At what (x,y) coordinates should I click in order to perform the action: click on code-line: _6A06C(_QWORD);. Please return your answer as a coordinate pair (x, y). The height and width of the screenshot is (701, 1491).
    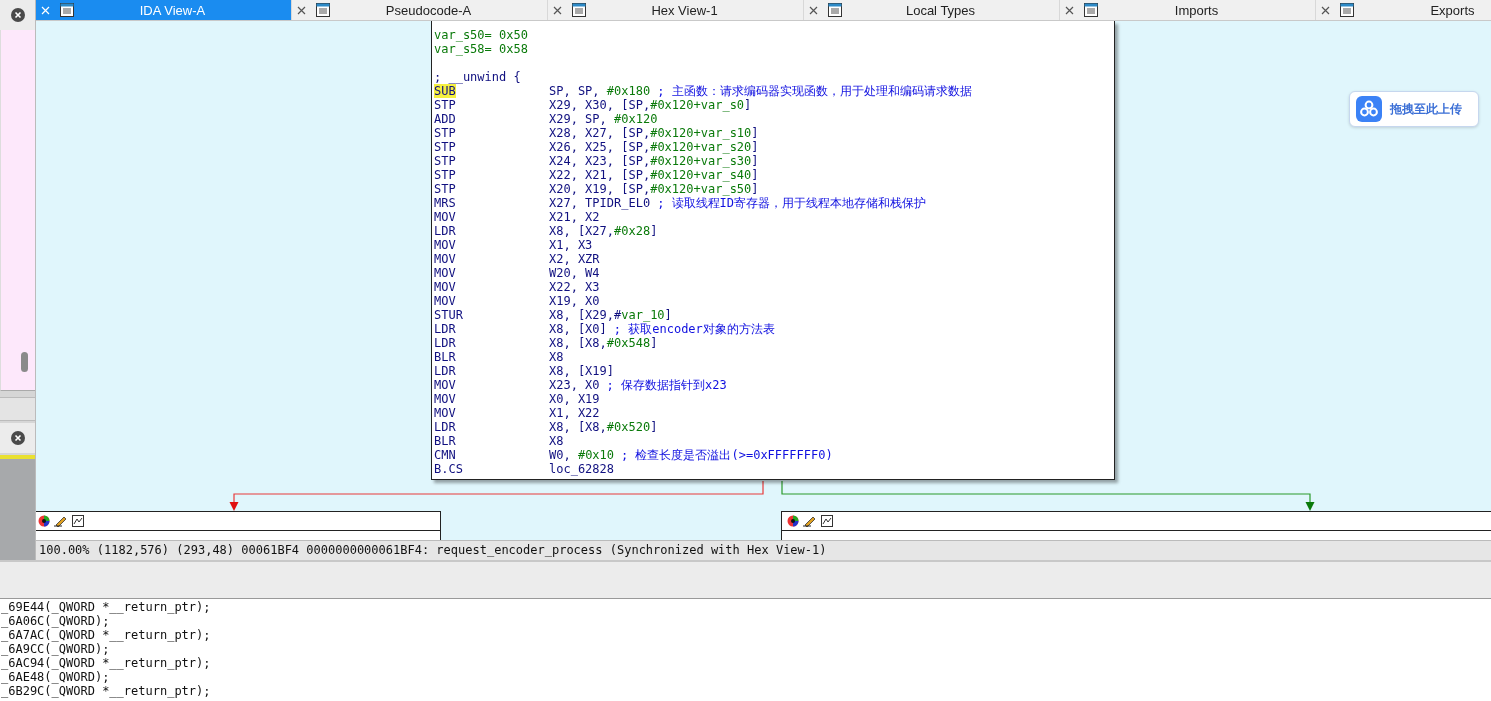
    Looking at the image, I should click on (55, 621).